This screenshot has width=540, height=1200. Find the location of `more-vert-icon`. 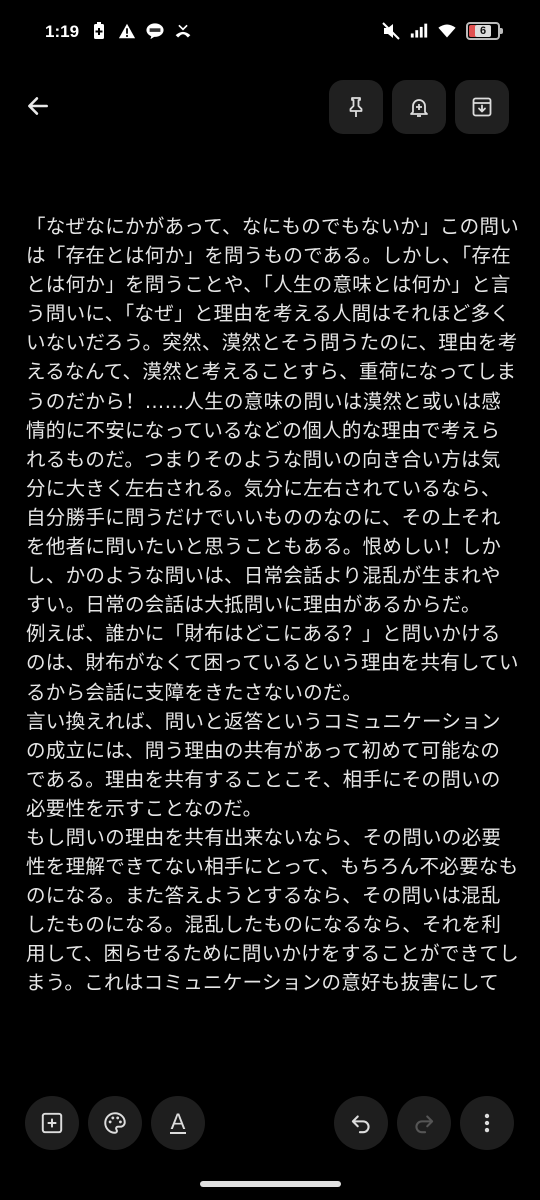

more-vert-icon is located at coordinates (487, 1123).